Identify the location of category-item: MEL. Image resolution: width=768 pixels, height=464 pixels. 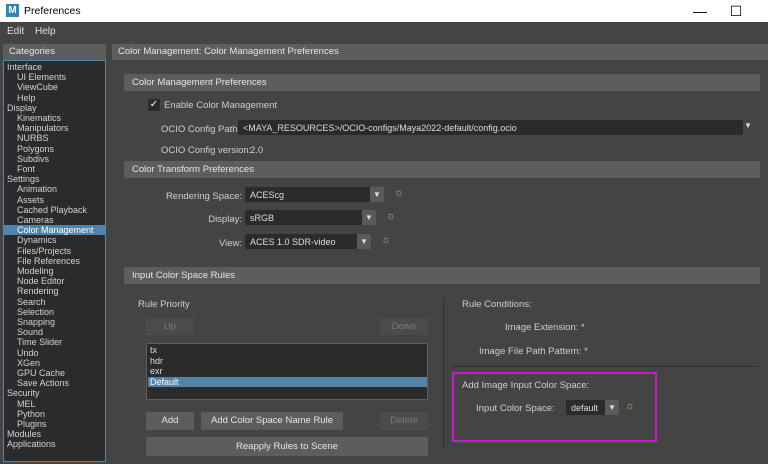
(54, 404).